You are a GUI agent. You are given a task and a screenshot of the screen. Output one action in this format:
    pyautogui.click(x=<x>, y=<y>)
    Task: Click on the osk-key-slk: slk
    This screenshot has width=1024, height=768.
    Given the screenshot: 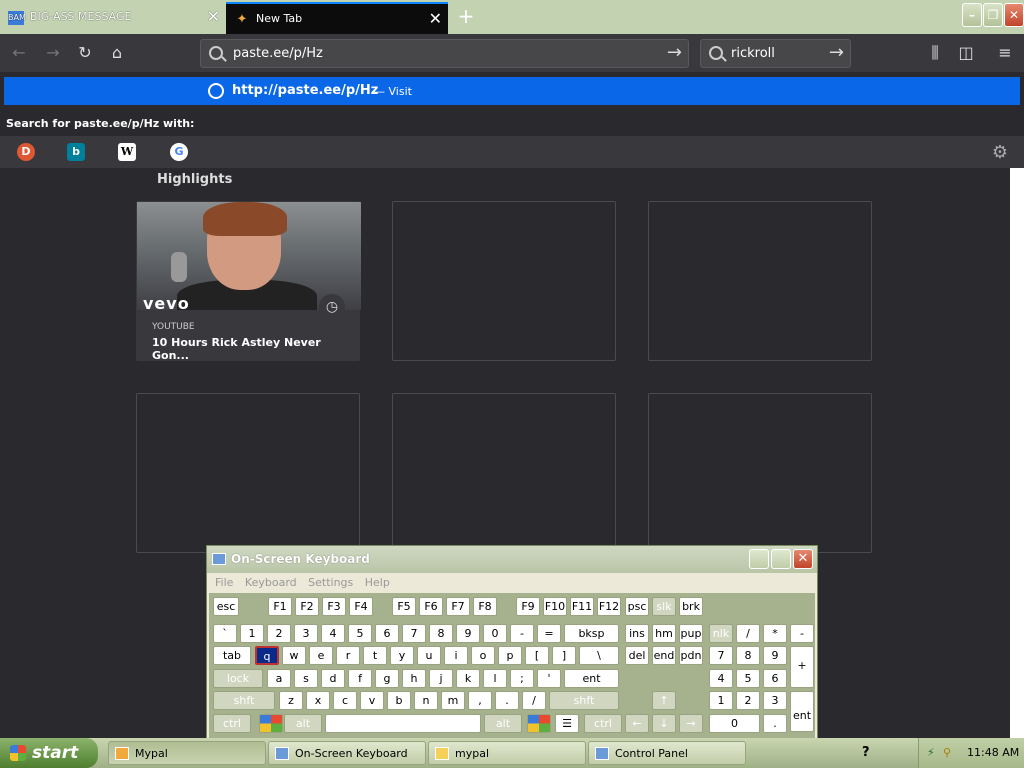 What is the action you would take?
    pyautogui.click(x=664, y=606)
    